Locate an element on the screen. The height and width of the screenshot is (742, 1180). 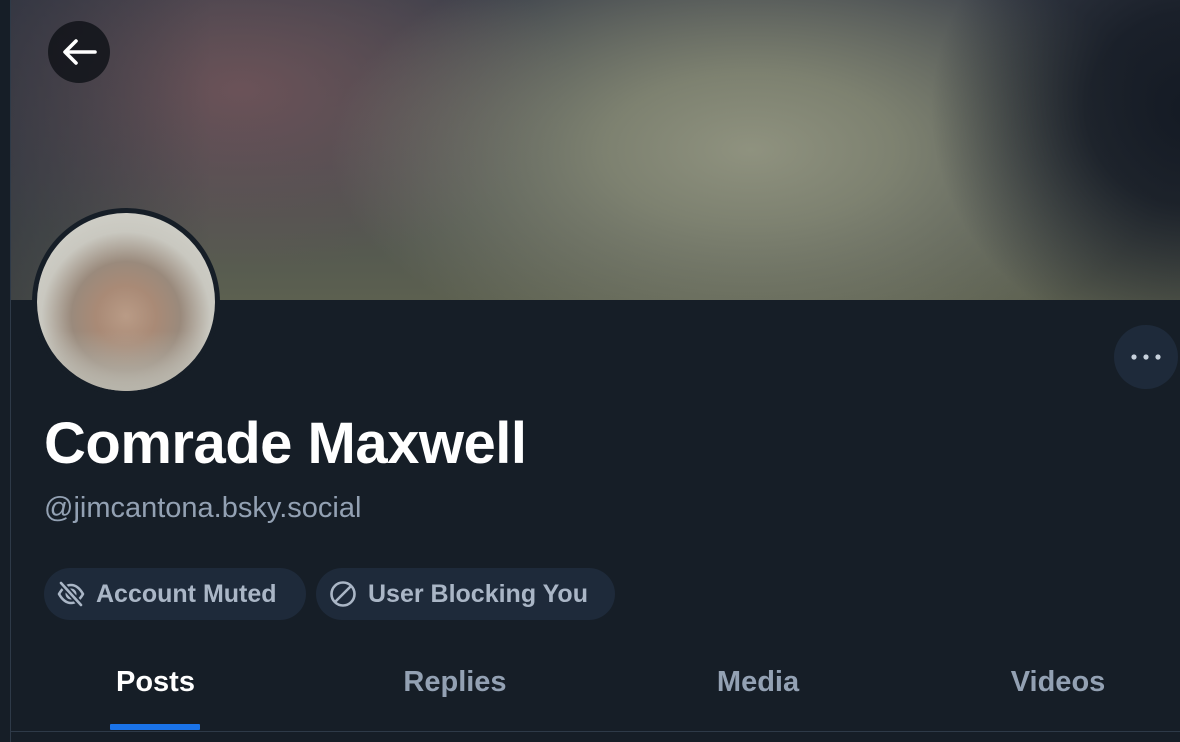
tab-videos-label: Videos is located at coordinates (1058, 682).